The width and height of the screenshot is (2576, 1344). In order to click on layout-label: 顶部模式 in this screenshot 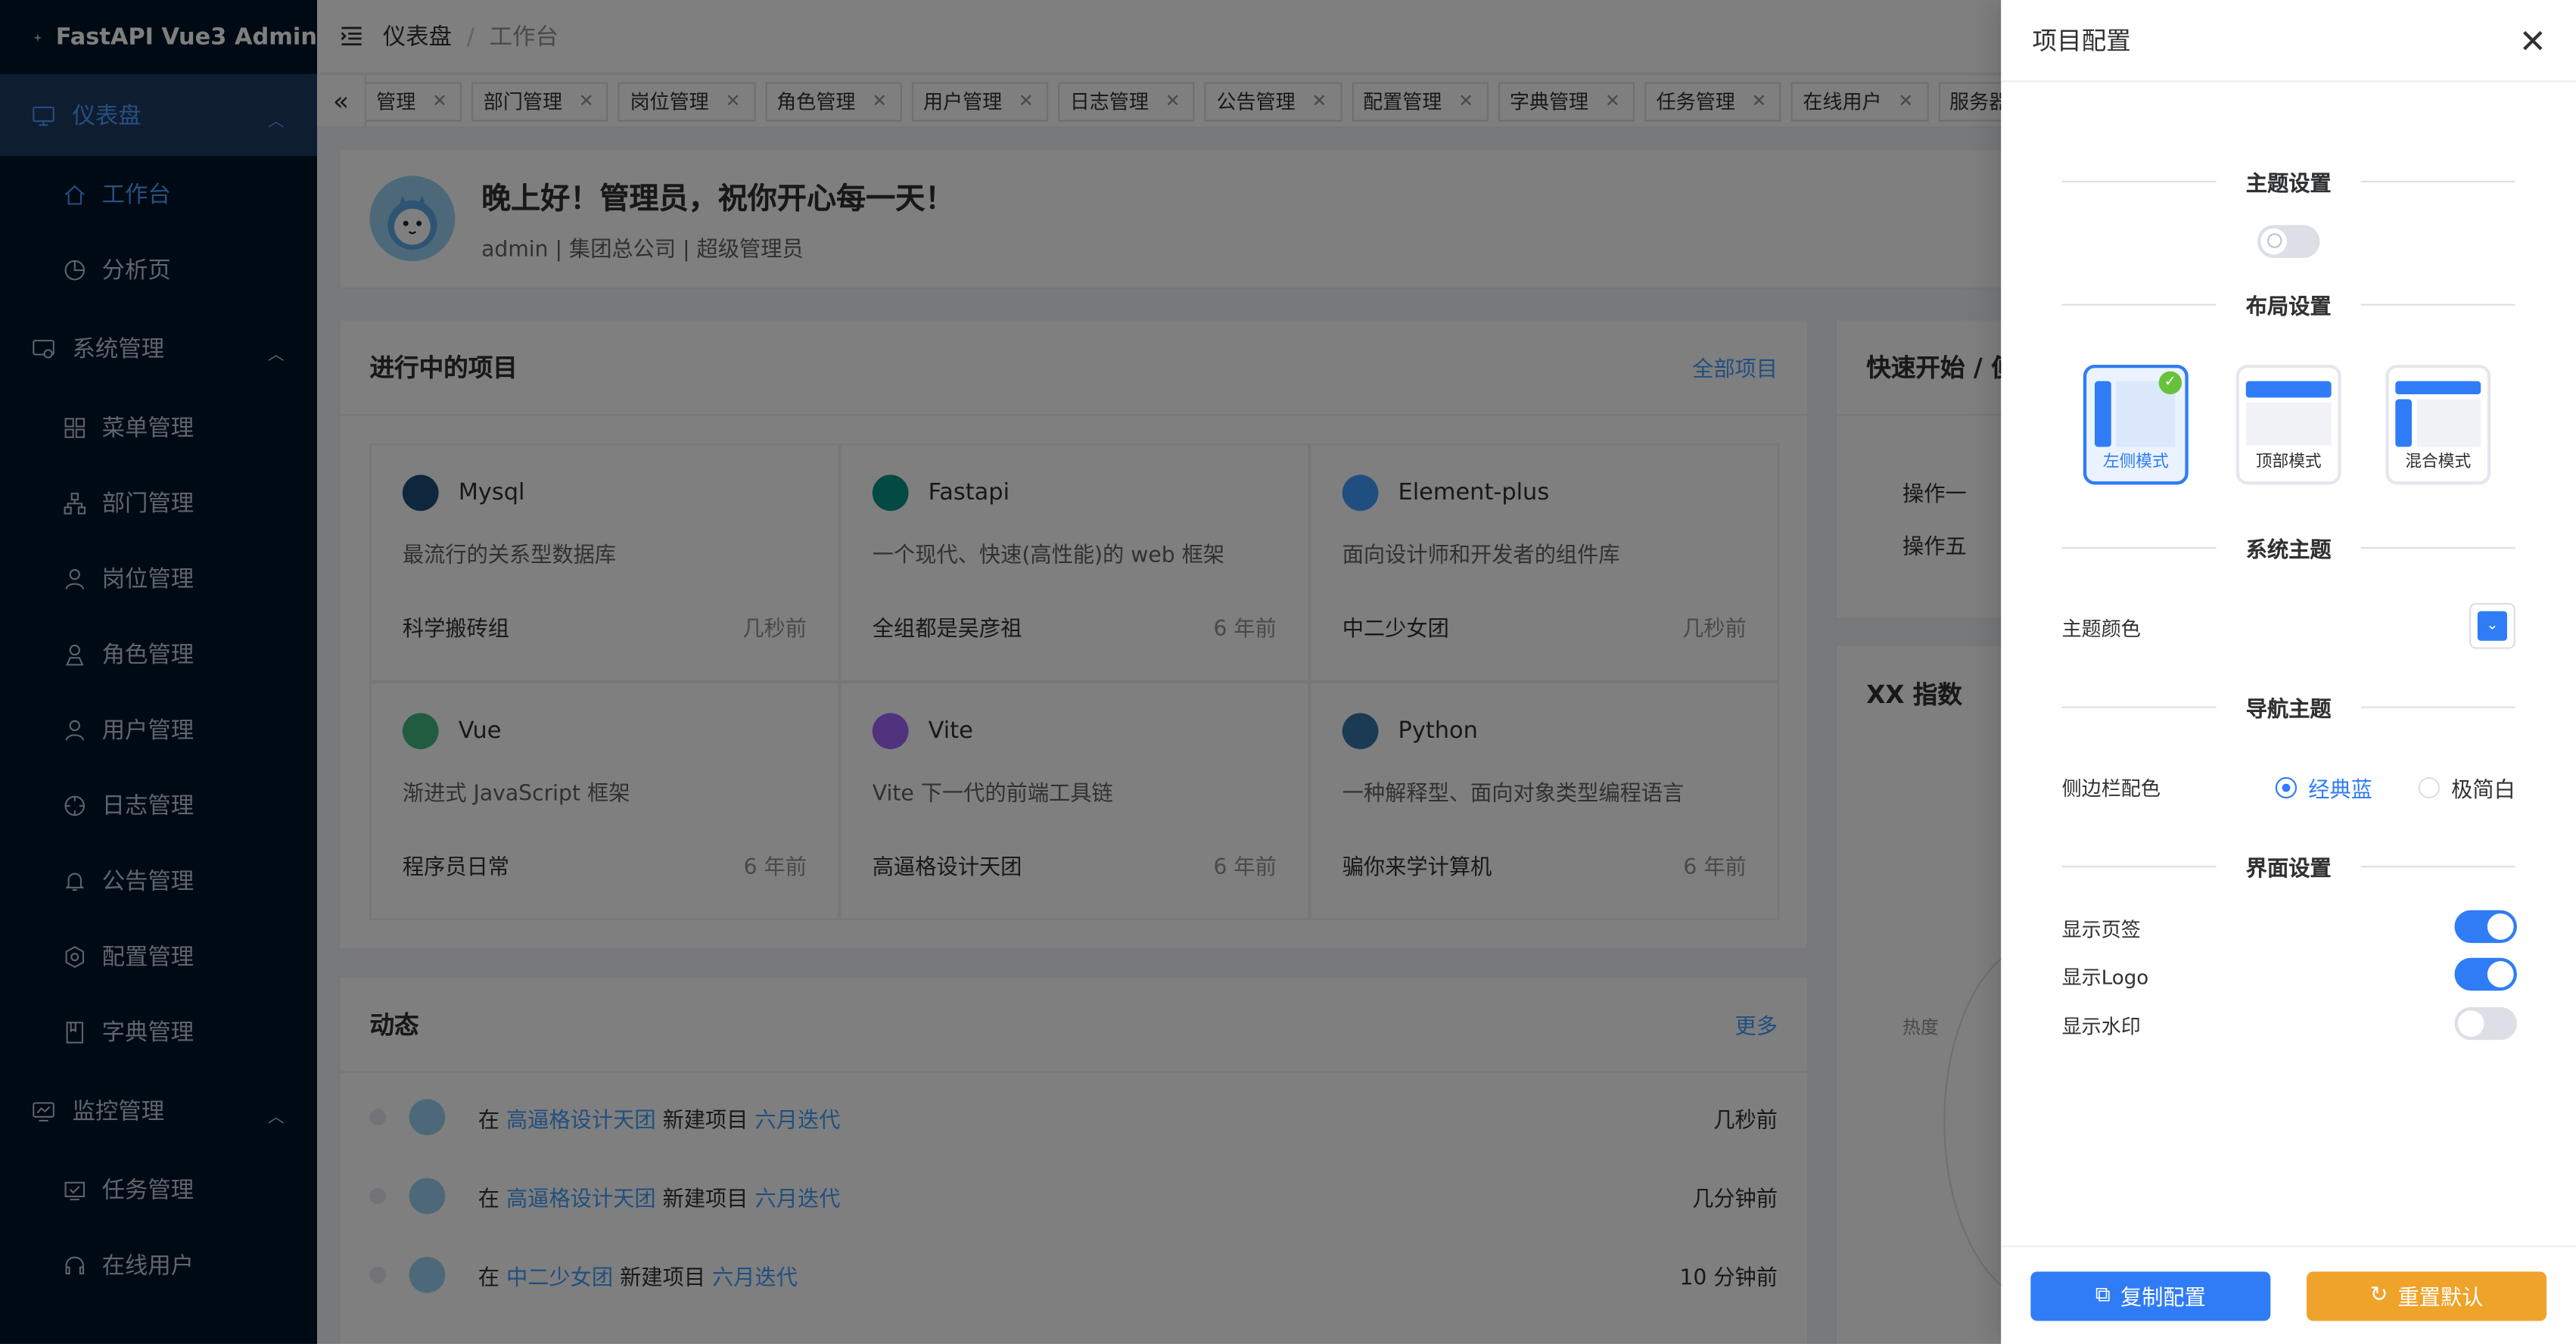, I will do `click(2288, 462)`.